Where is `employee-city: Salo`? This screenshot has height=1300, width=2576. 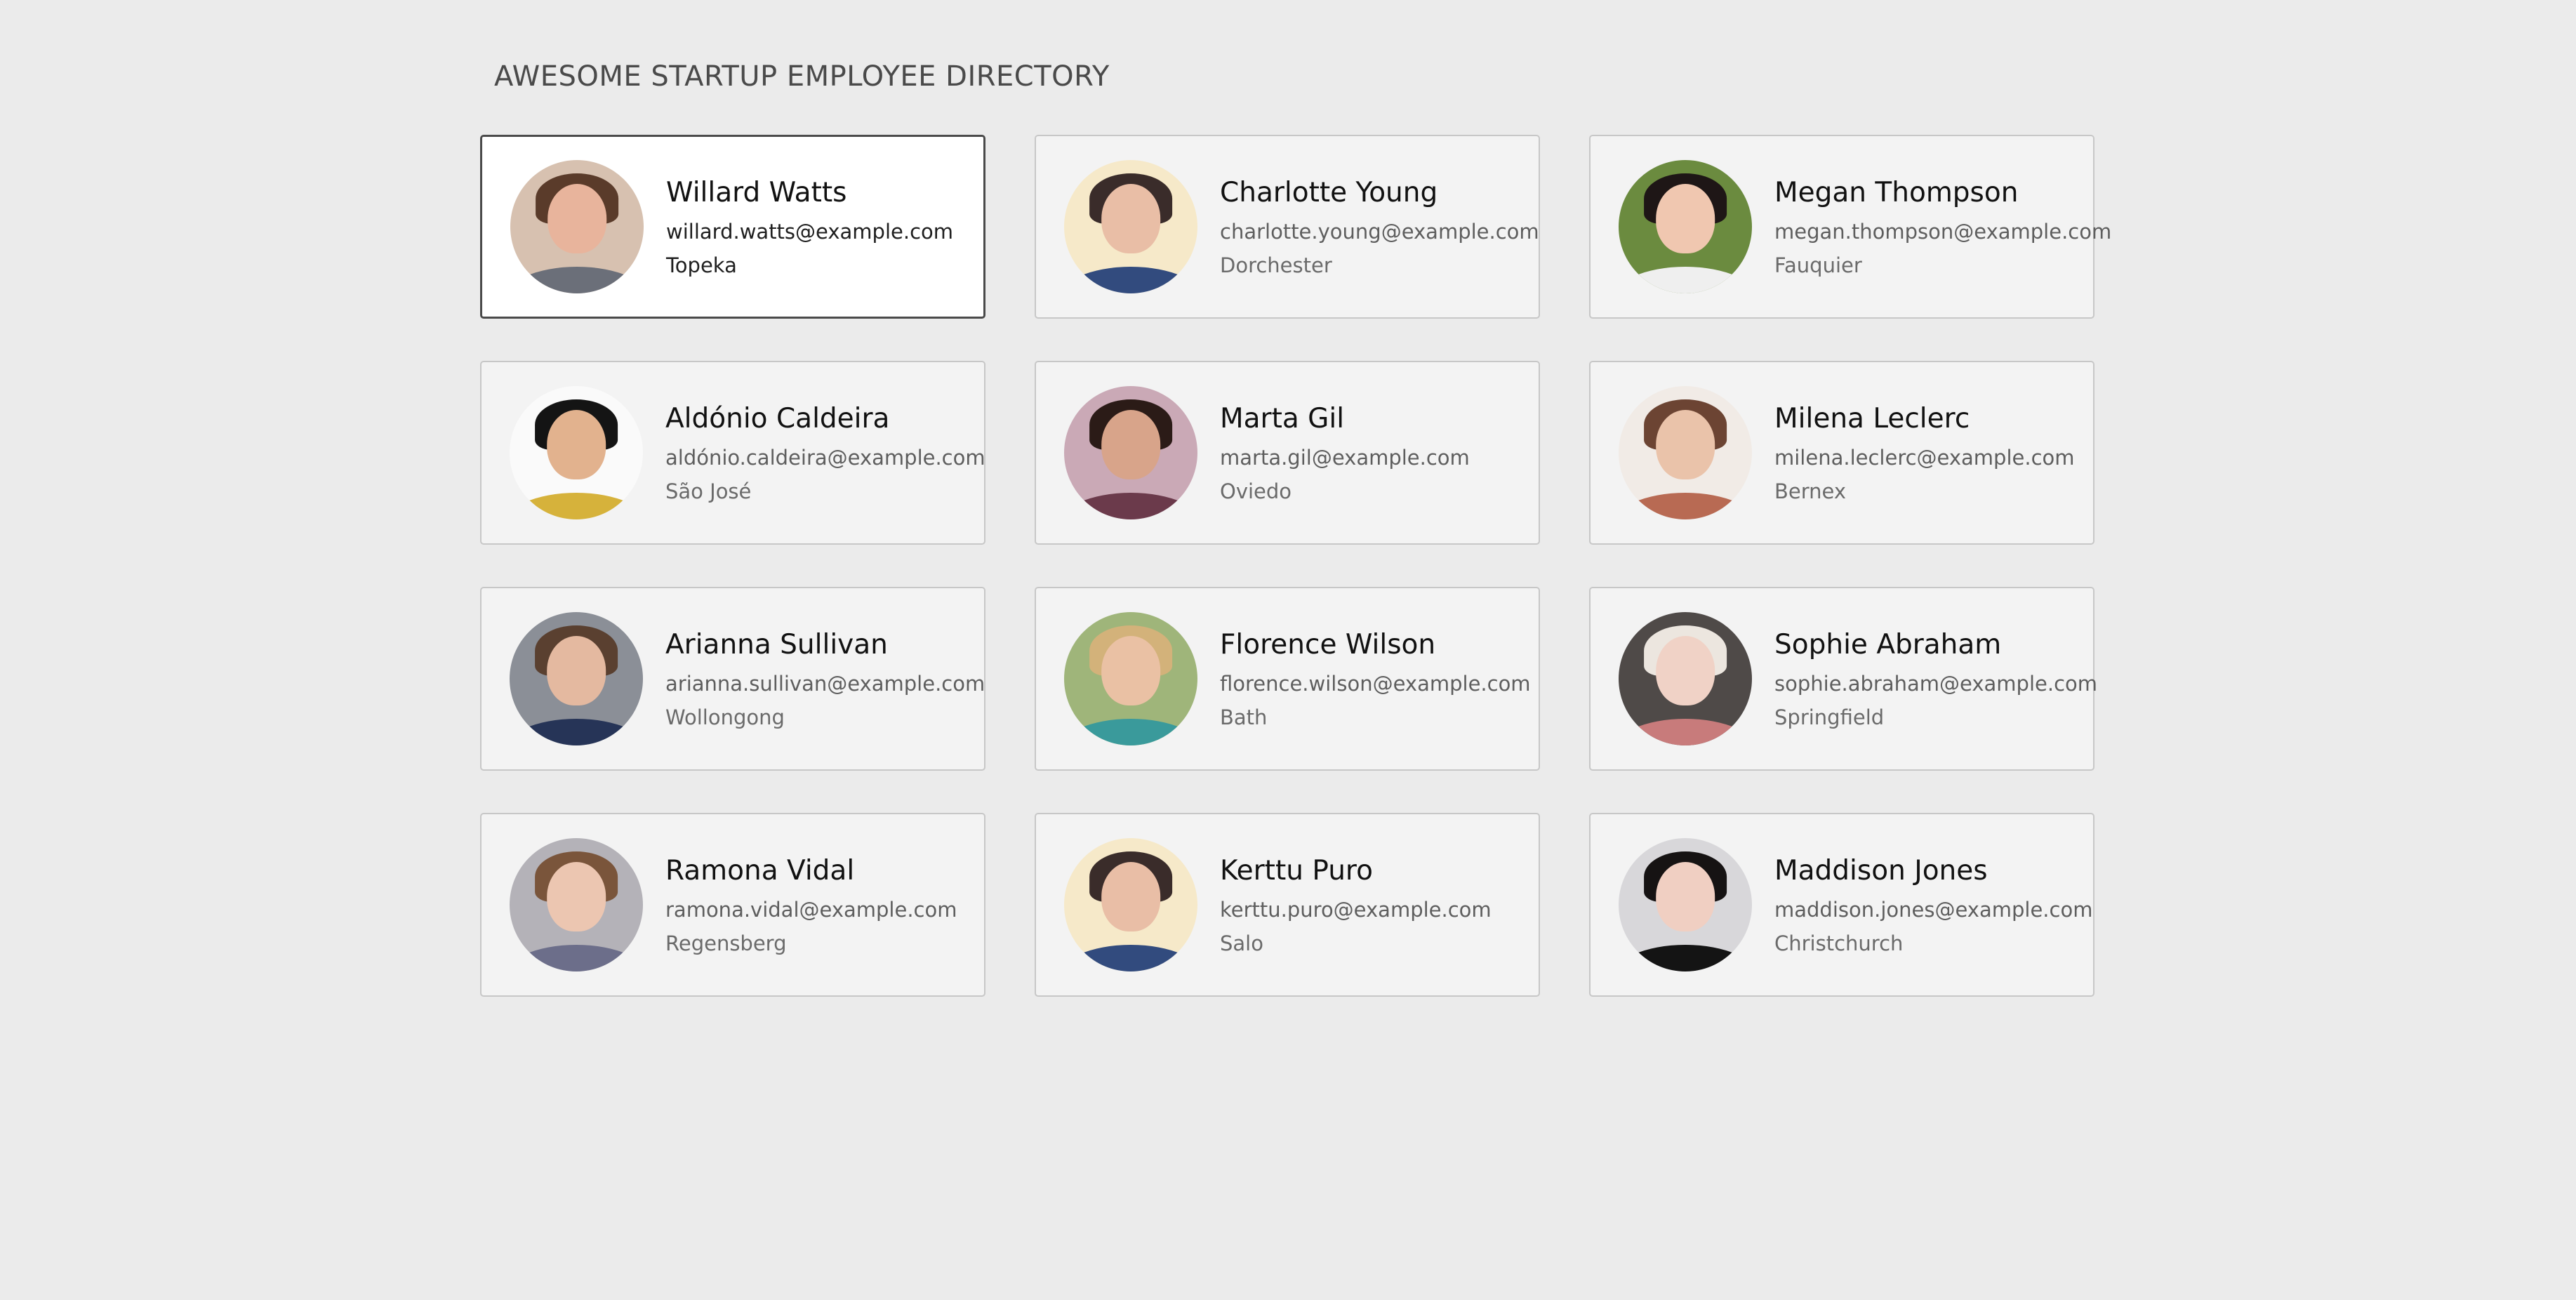
employee-city: Salo is located at coordinates (1242, 943).